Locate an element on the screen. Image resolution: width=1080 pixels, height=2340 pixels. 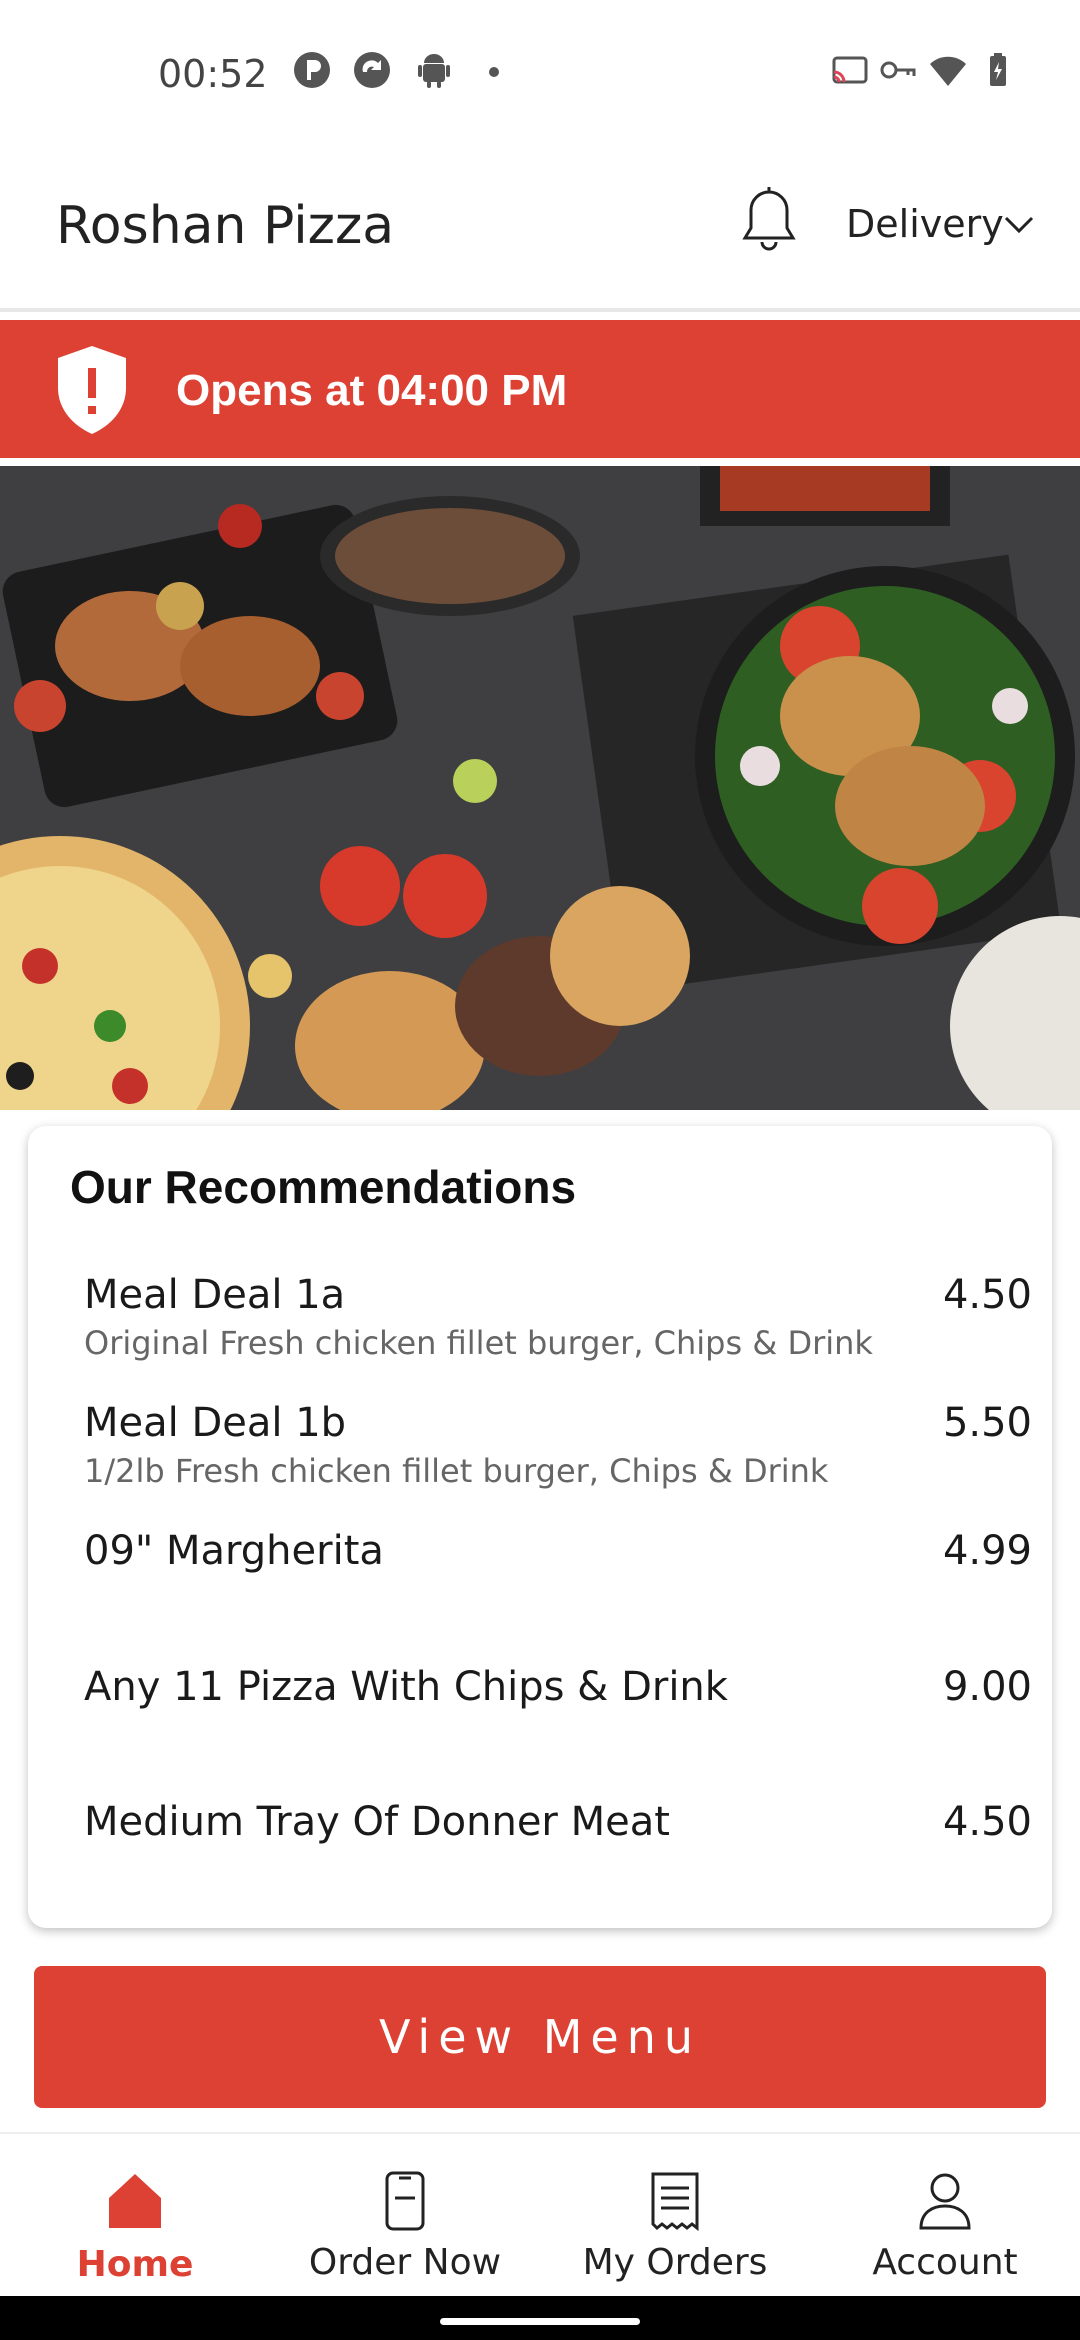
bell-icon is located at coordinates (769, 222).